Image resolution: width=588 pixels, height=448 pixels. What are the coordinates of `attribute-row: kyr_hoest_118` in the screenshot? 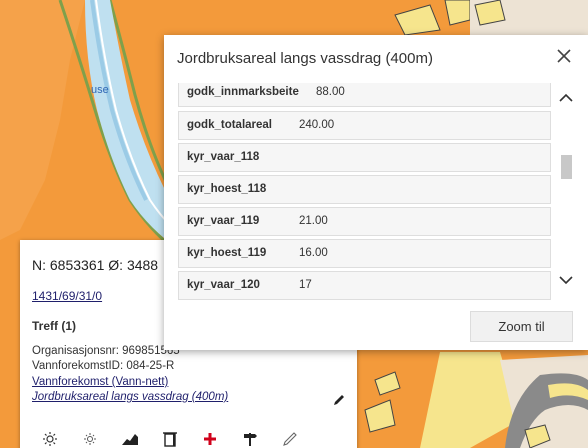 It's located at (364, 189).